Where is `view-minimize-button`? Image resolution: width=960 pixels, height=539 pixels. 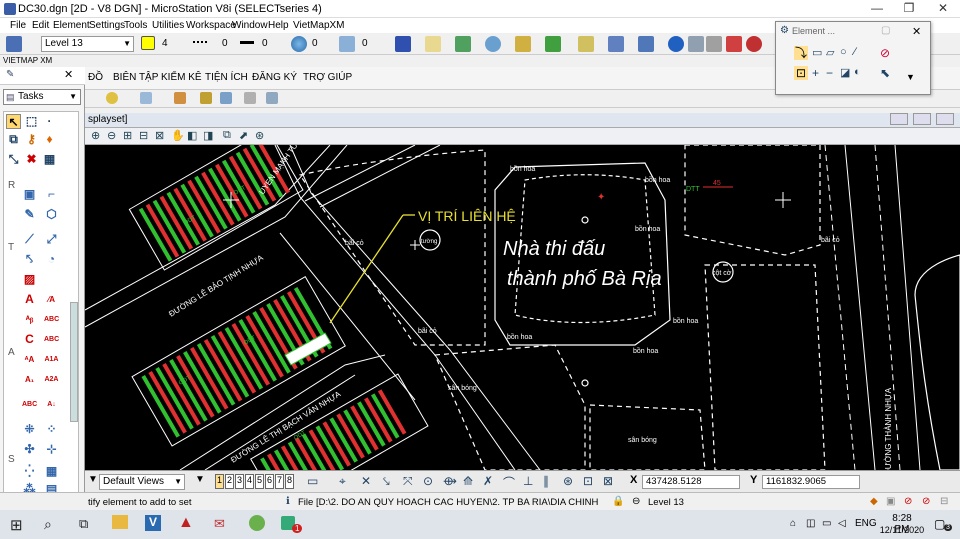 view-minimize-button is located at coordinates (899, 119).